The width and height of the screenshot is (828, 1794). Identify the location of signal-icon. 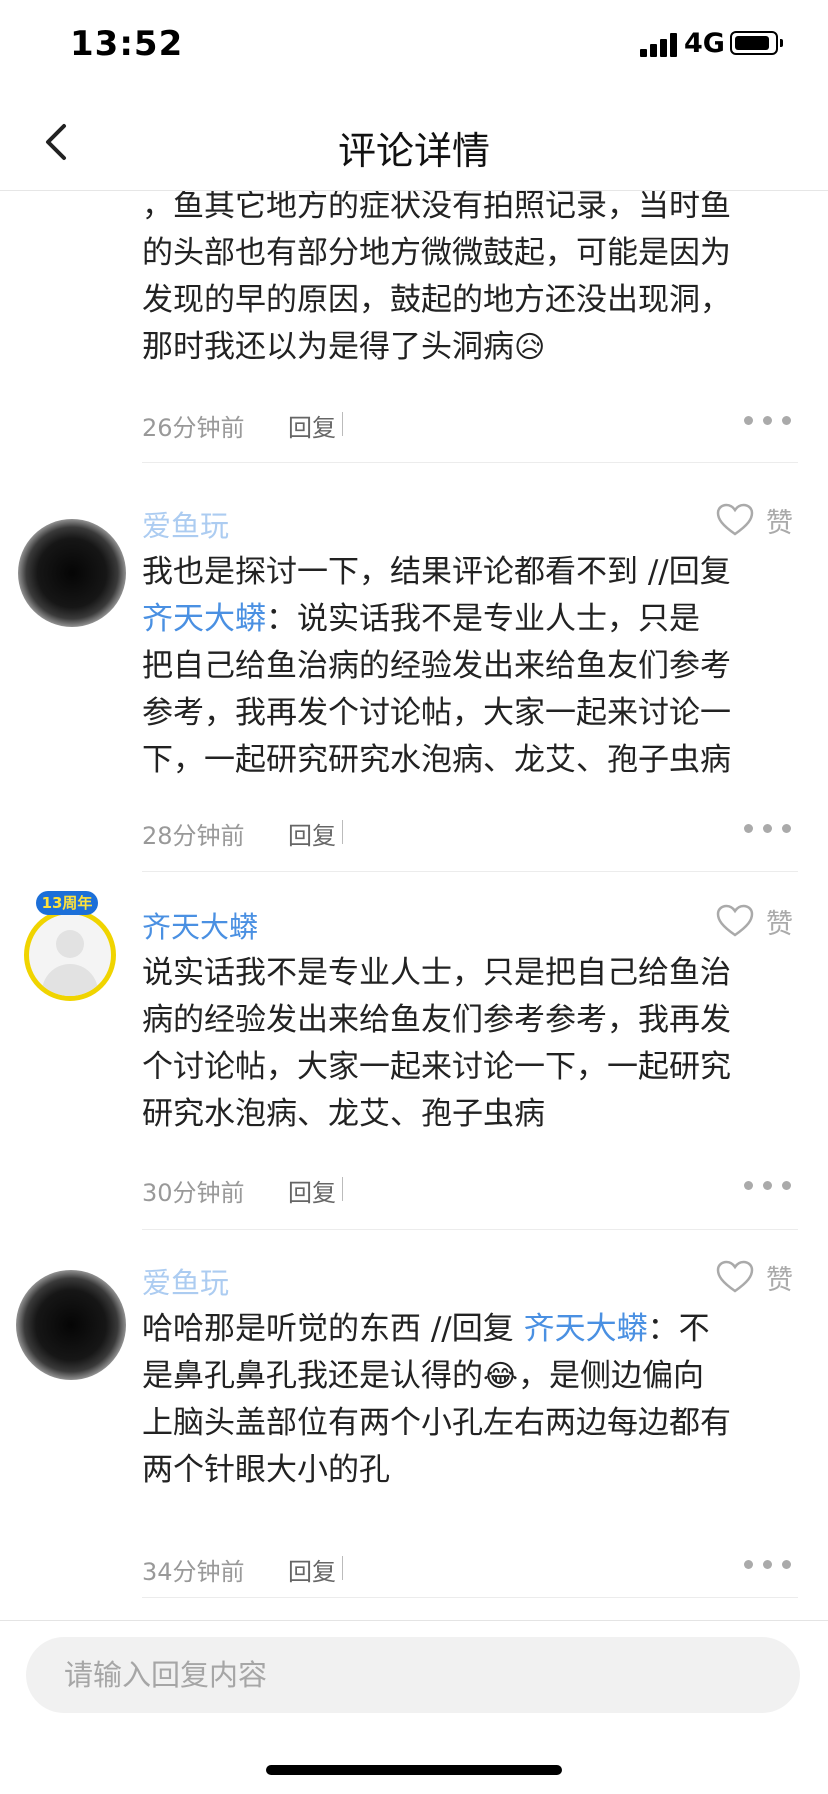
(660, 45).